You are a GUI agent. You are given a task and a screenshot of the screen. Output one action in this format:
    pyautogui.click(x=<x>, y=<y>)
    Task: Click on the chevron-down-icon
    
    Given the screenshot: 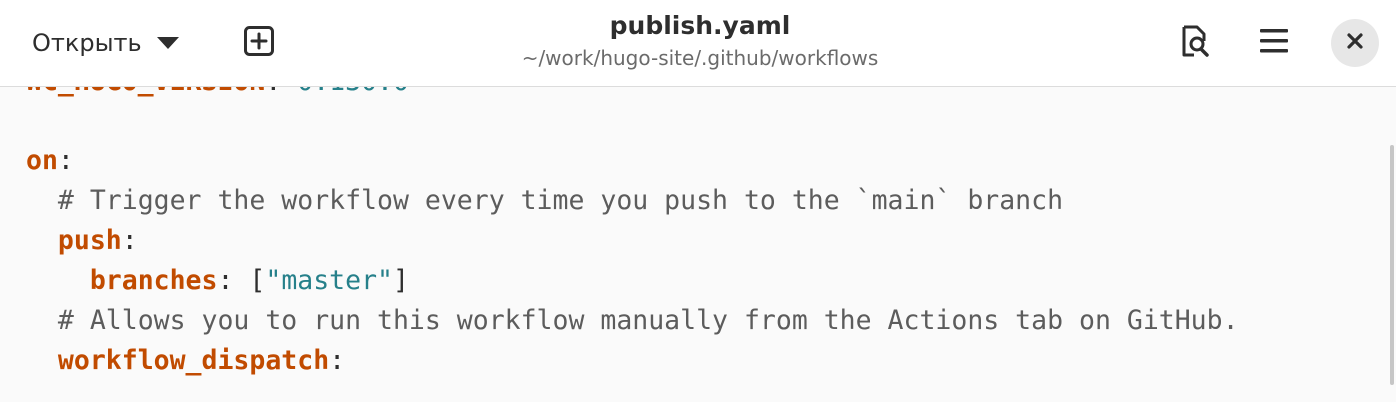 What is the action you would take?
    pyautogui.click(x=168, y=43)
    